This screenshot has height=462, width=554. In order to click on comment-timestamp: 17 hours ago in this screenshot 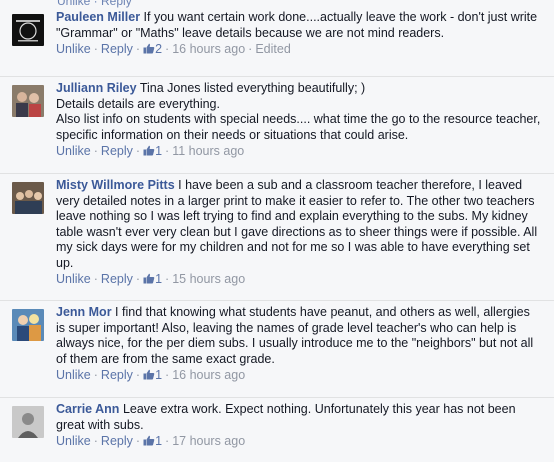, I will do `click(208, 441)`.